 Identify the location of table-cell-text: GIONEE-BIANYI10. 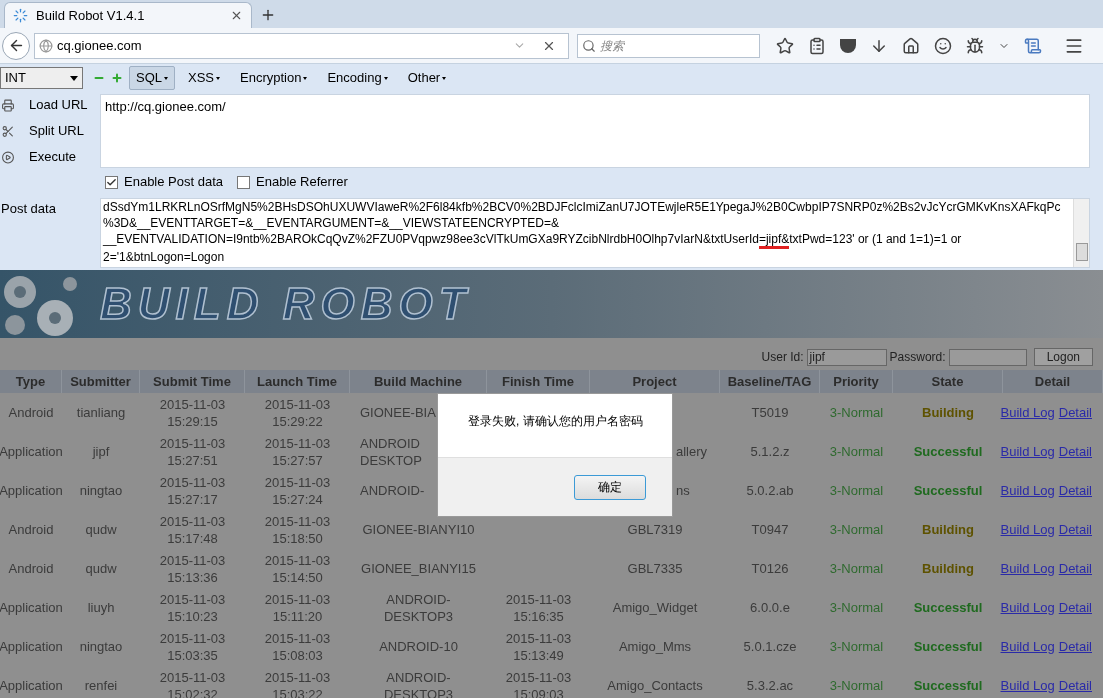
(418, 530).